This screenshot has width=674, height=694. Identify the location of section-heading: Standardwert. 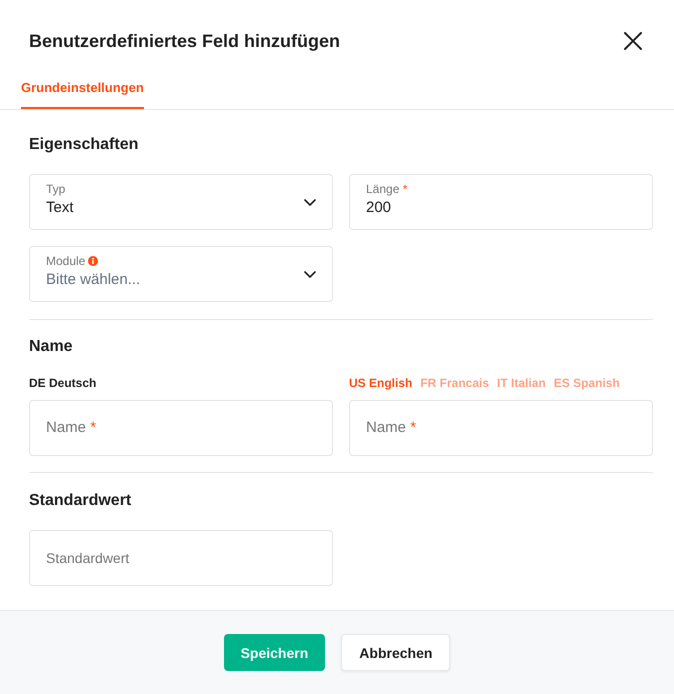
(80, 501).